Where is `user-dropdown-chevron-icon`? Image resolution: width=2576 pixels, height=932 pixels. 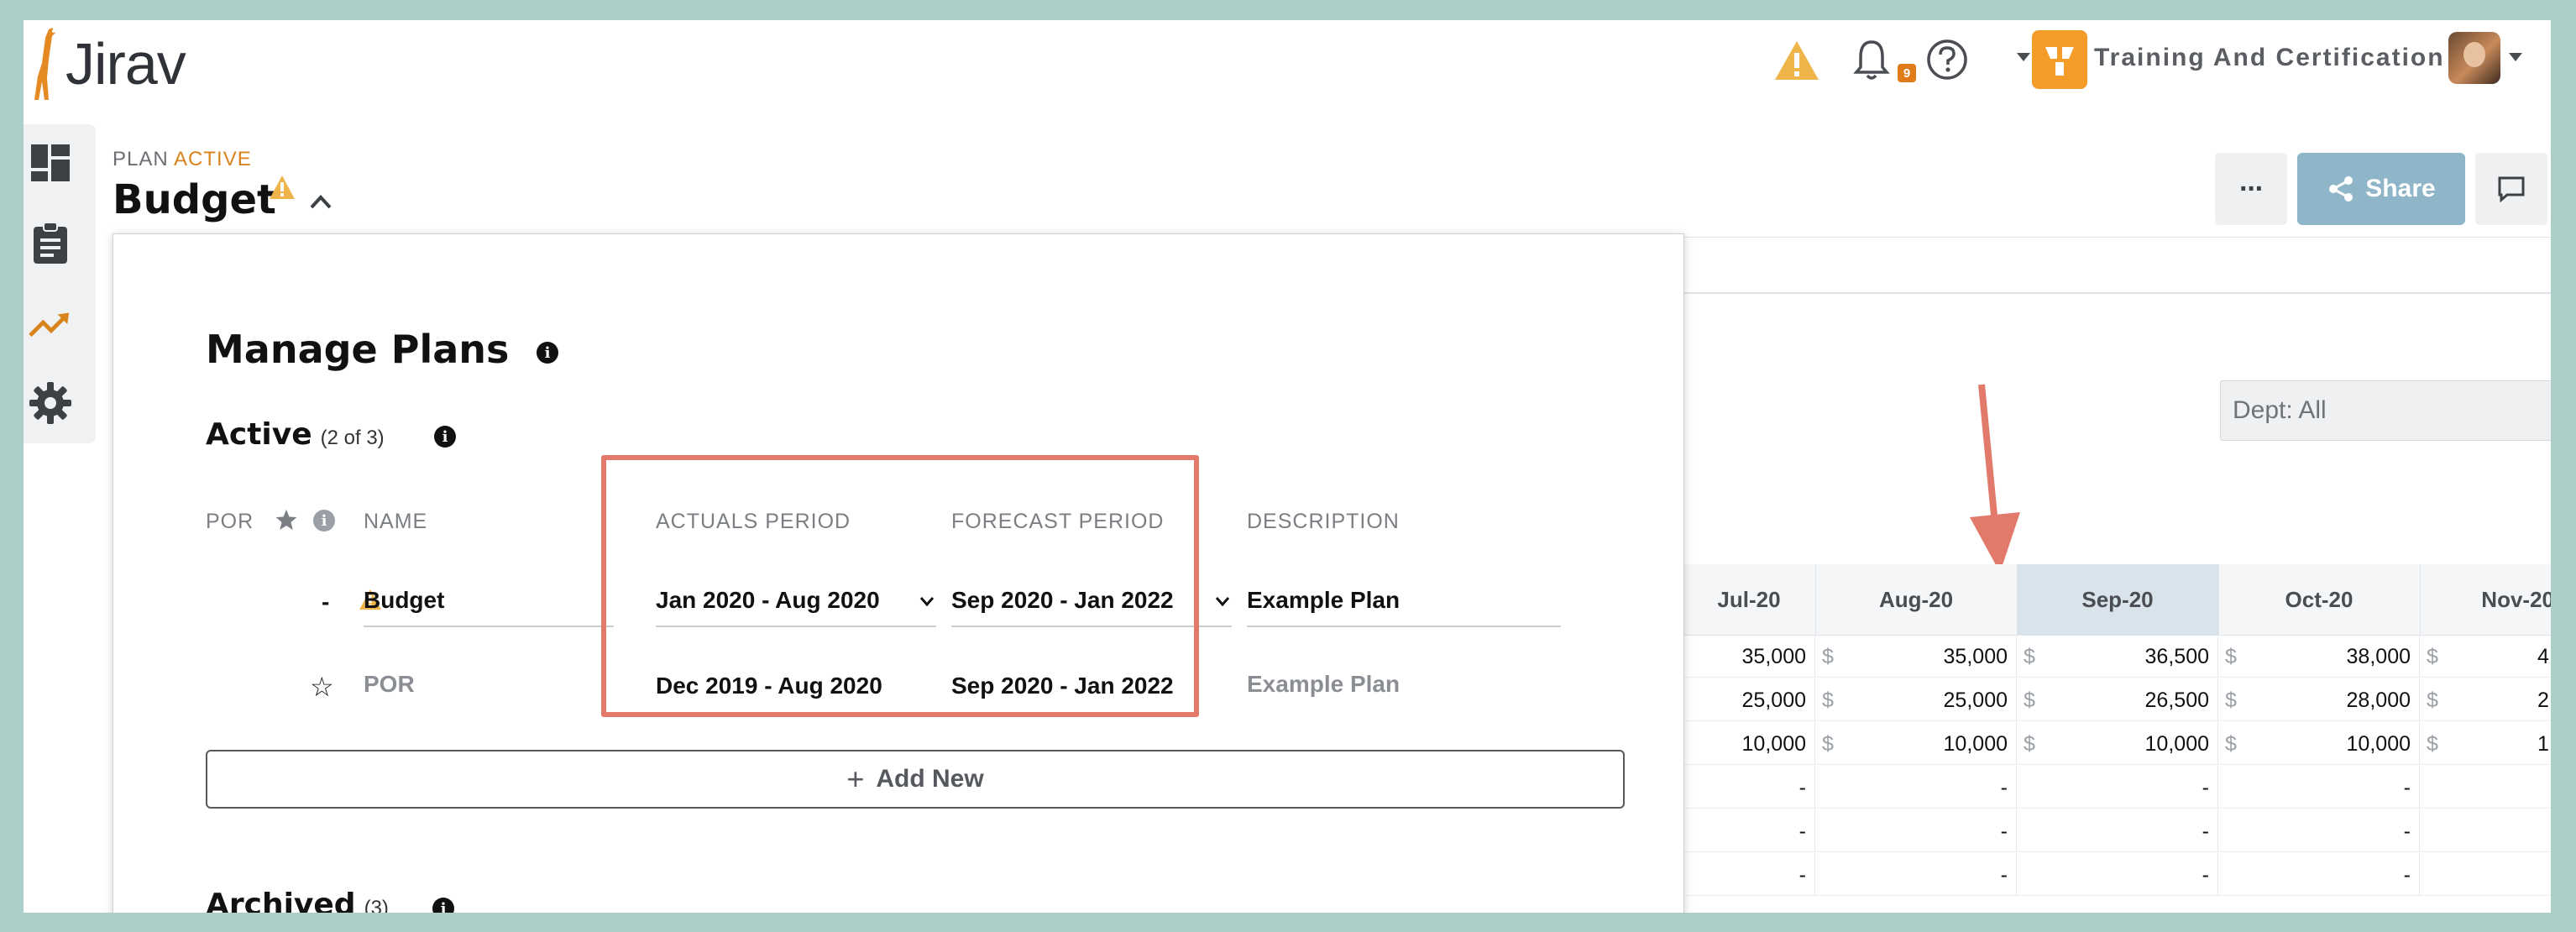
user-dropdown-chevron-icon is located at coordinates (2515, 57).